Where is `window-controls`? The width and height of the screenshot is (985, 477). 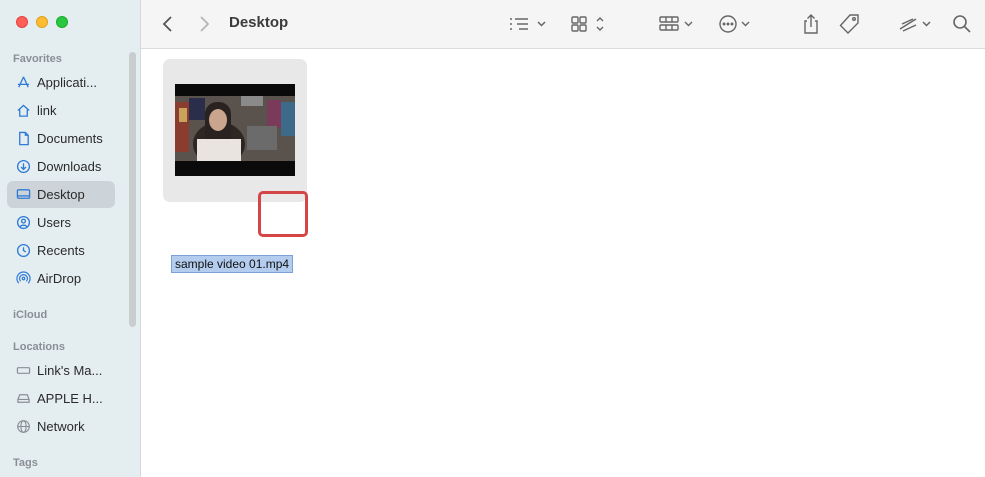 window-controls is located at coordinates (42, 22).